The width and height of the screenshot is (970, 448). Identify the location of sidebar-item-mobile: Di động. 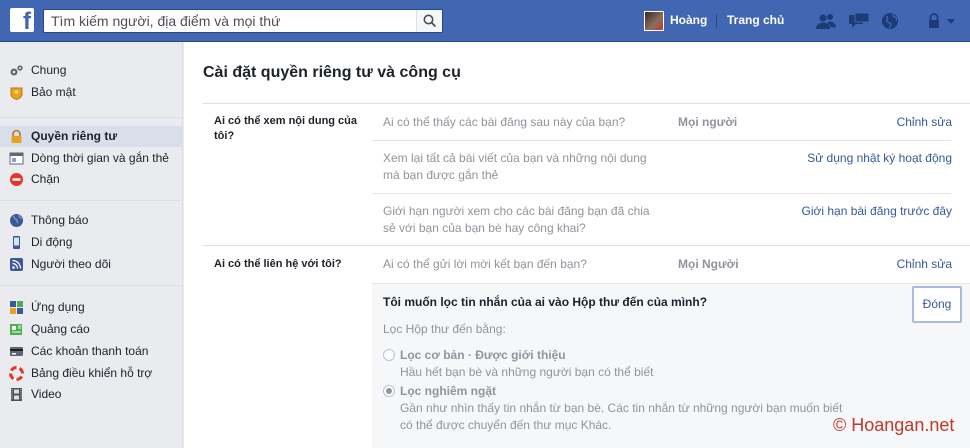
(91, 242).